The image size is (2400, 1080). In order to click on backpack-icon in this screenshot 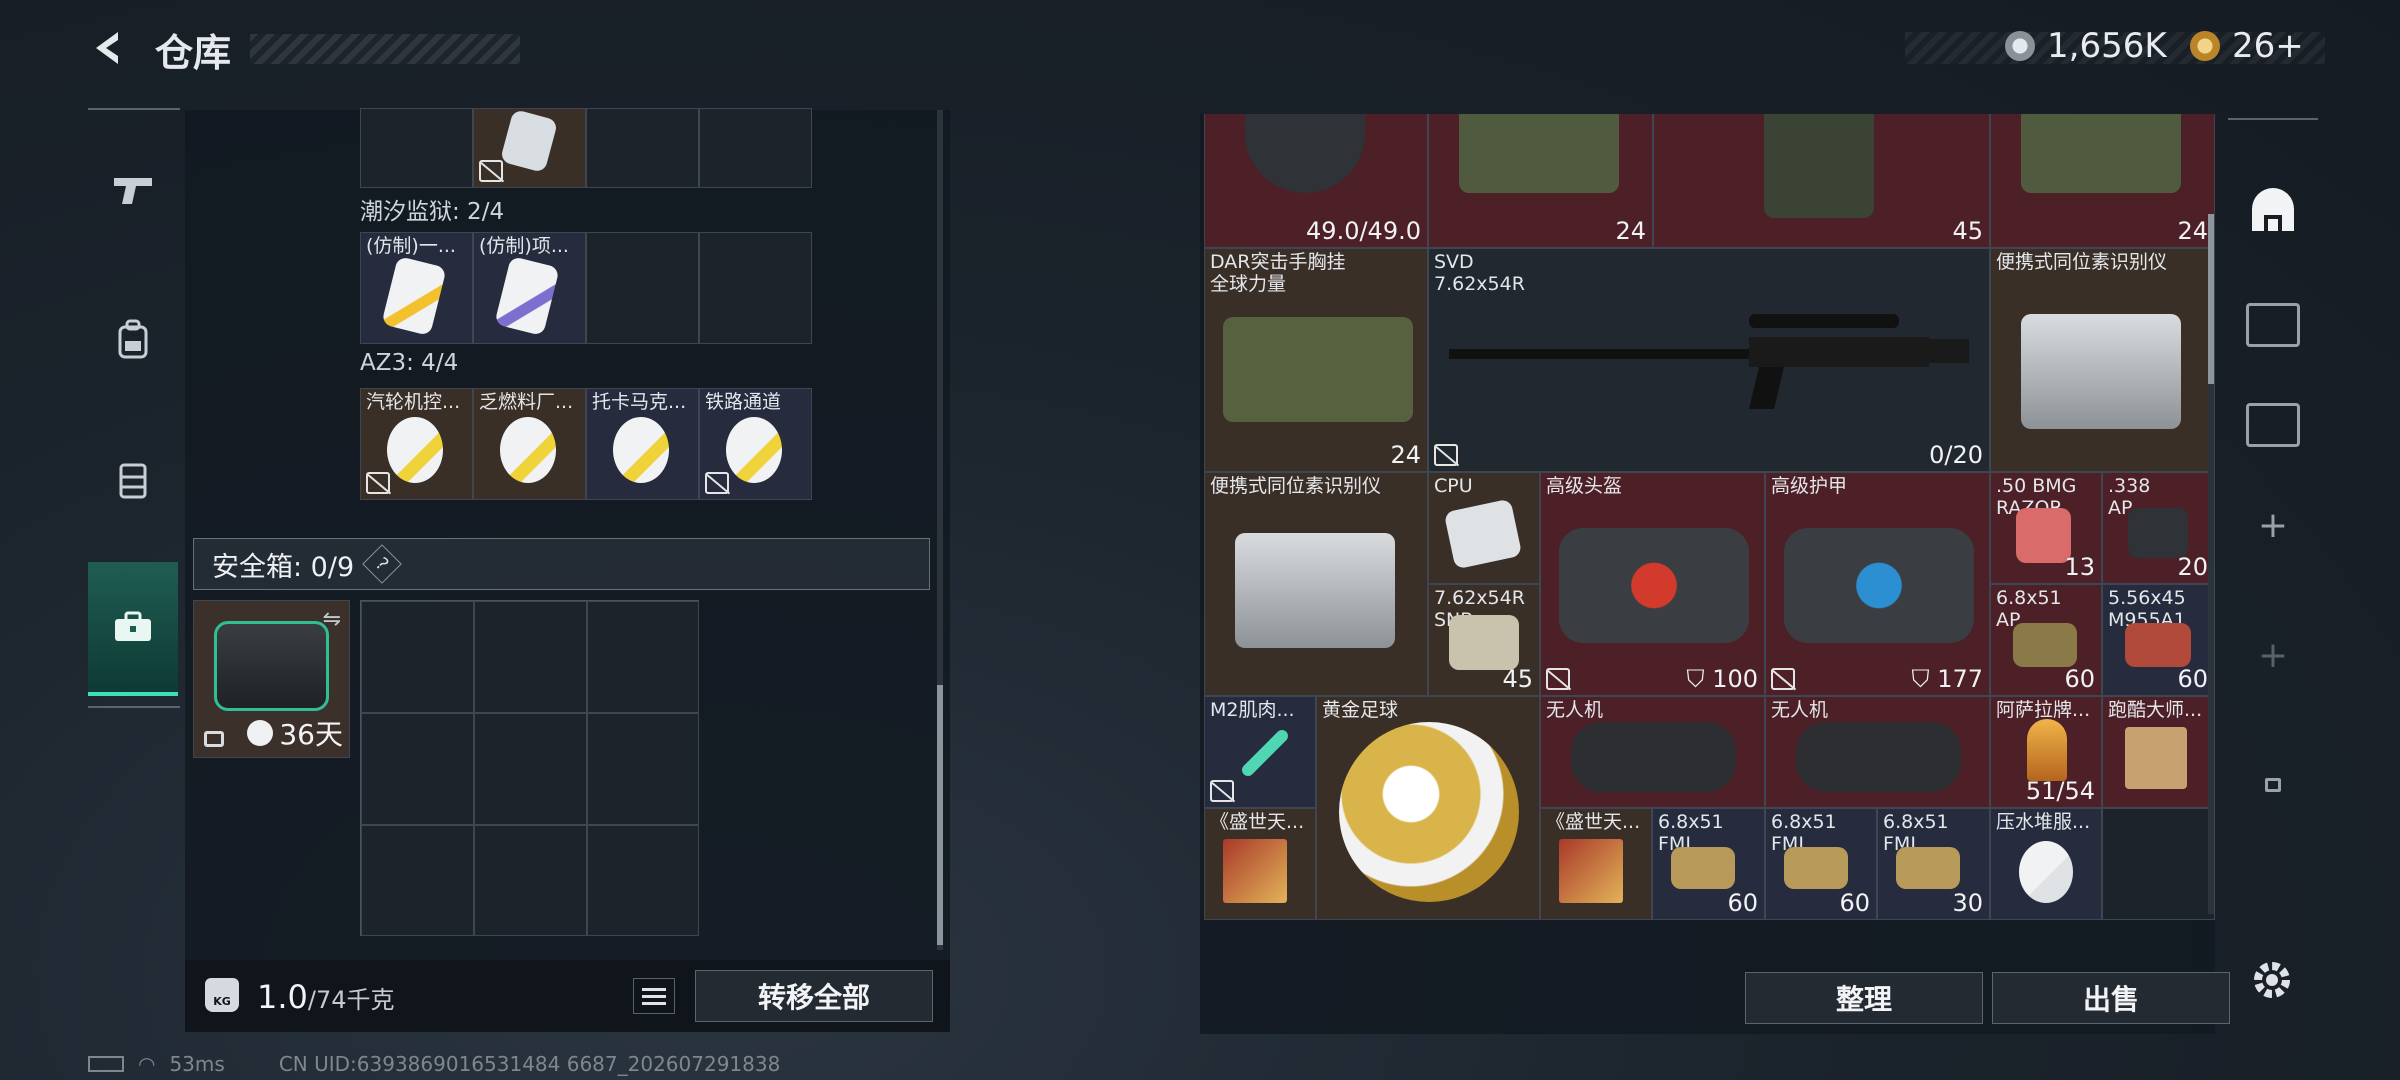, I will do `click(133, 339)`.